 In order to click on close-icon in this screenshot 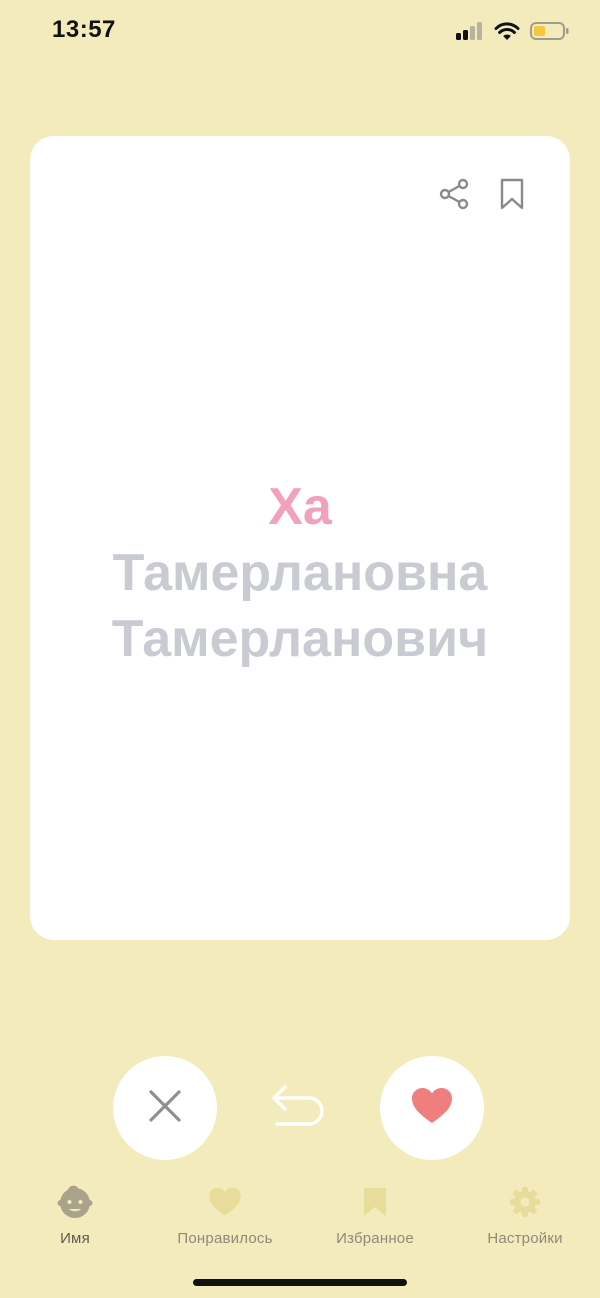, I will do `click(165, 1108)`.